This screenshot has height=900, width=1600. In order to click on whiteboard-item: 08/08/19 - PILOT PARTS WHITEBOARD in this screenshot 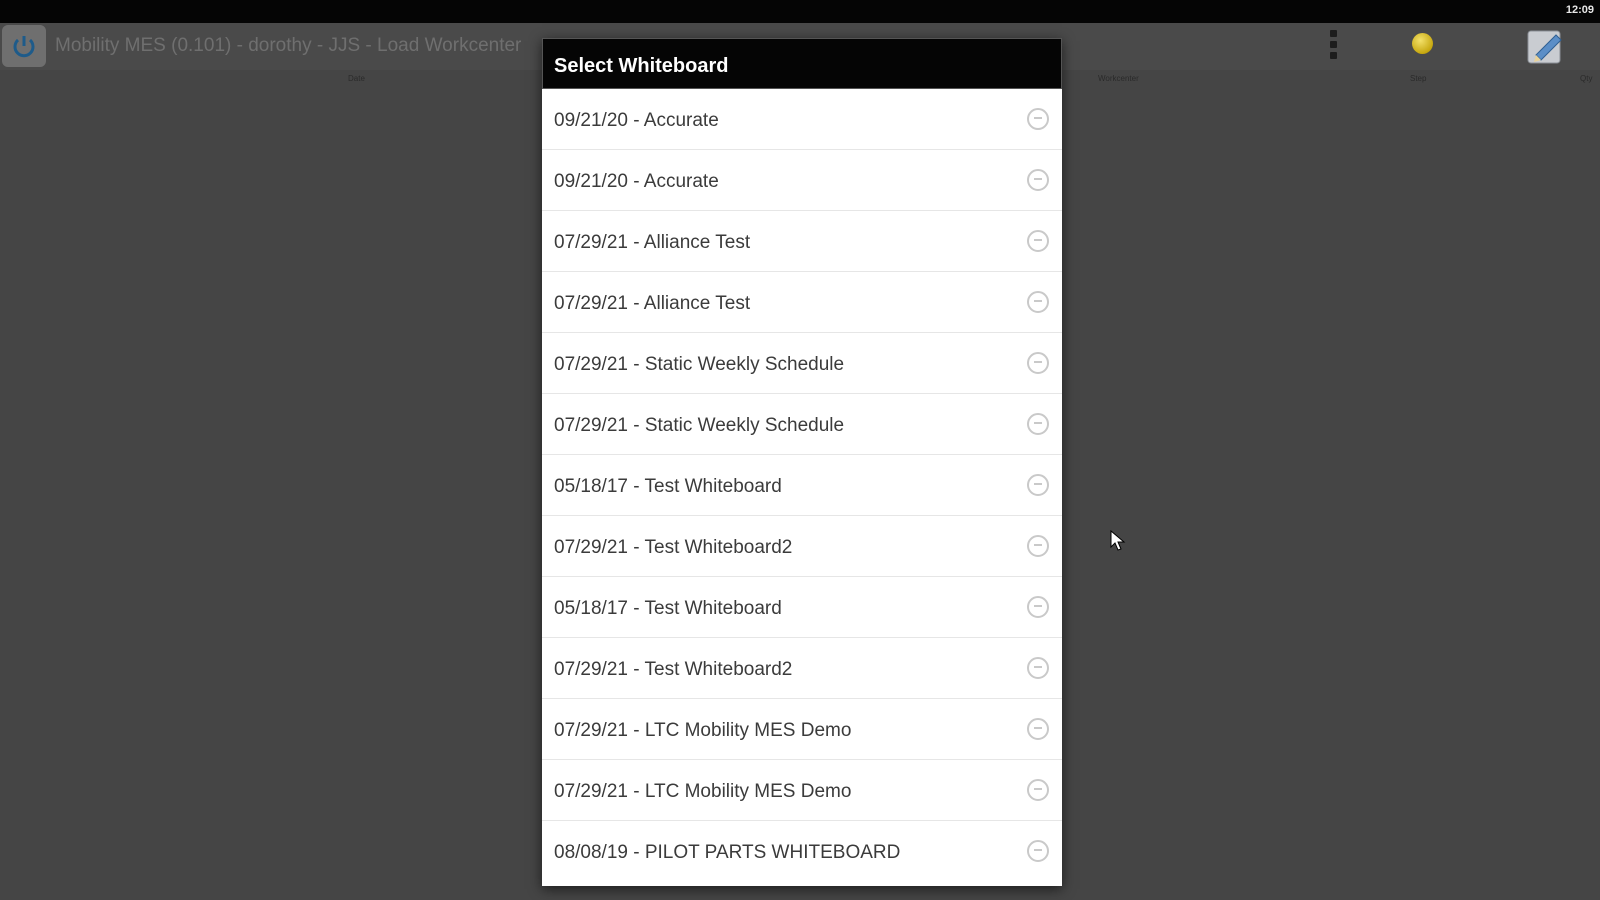, I will do `click(802, 851)`.